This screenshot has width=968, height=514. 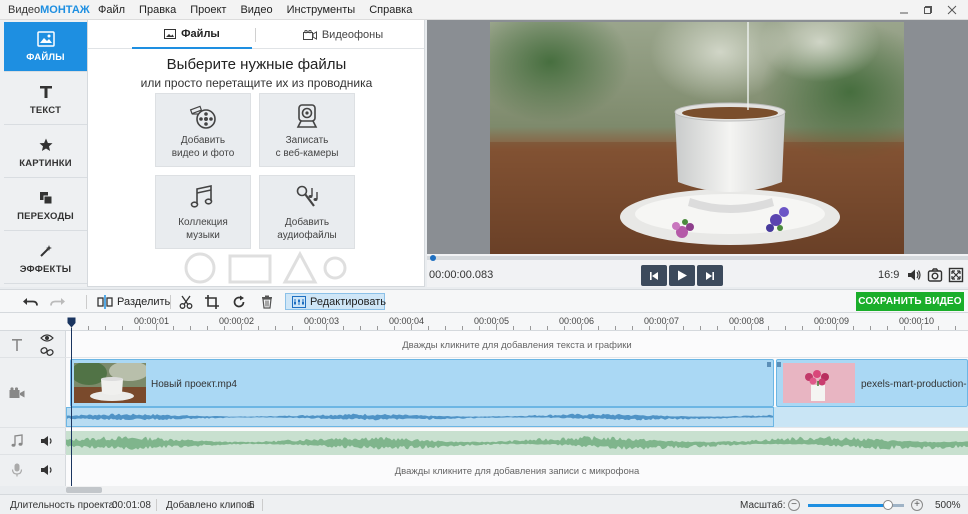 I want to click on zoom-in-button: +, so click(x=917, y=505).